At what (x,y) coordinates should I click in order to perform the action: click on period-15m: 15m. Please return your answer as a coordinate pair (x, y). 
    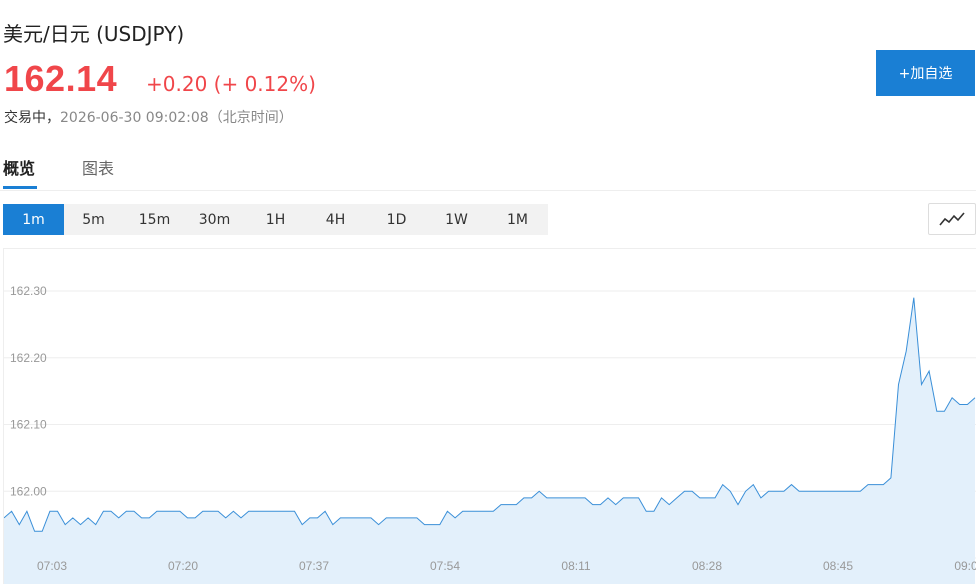
    Looking at the image, I should click on (154, 219).